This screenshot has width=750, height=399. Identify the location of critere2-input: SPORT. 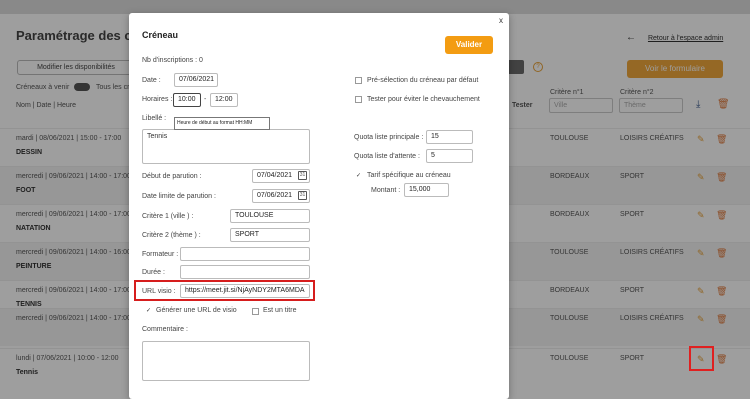
(270, 235).